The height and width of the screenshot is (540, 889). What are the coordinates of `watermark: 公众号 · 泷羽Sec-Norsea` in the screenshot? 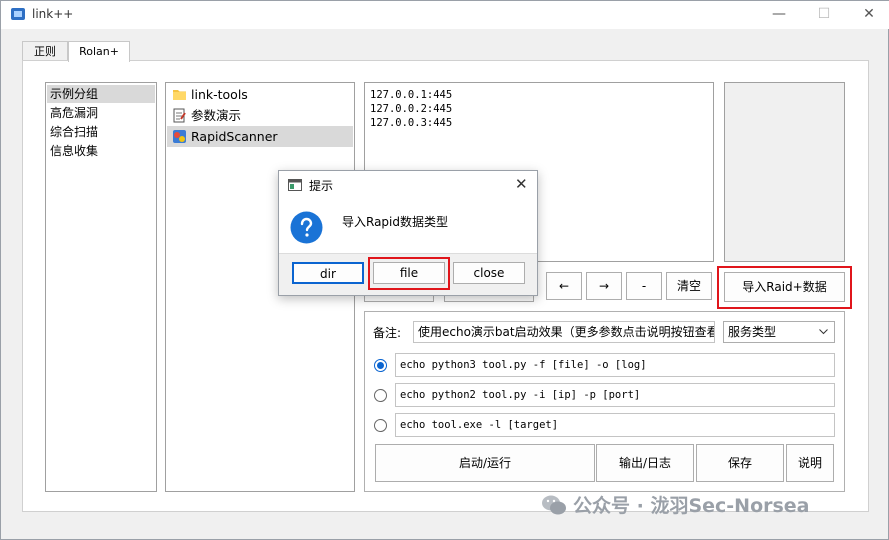 It's located at (675, 504).